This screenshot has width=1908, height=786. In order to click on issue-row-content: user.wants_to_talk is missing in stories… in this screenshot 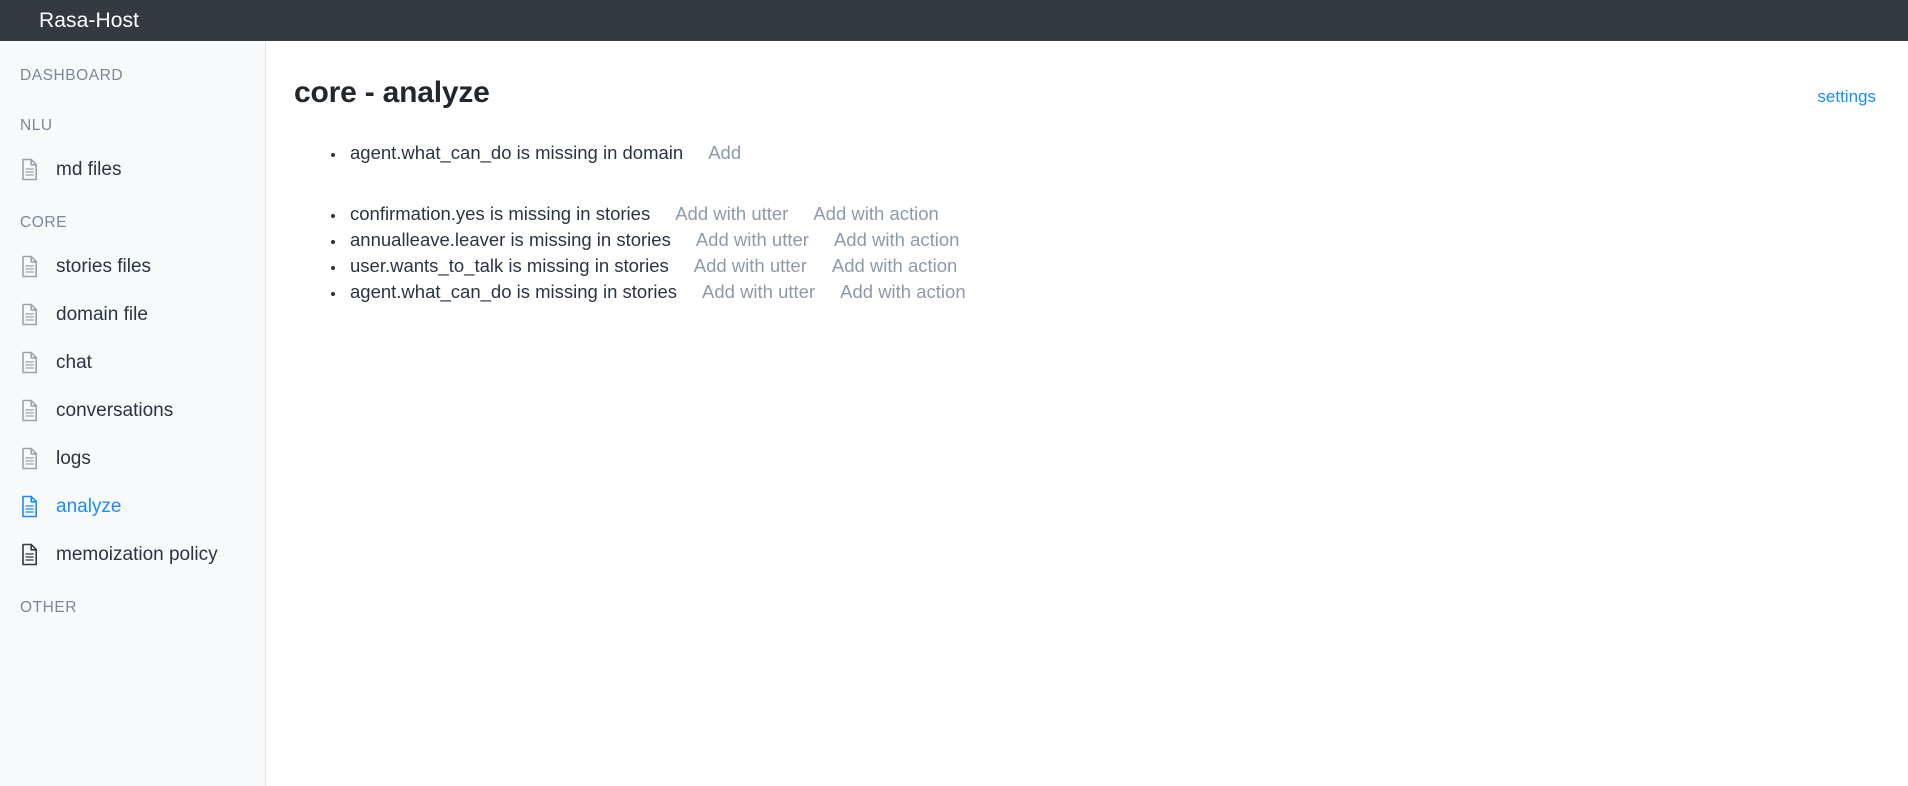, I will do `click(653, 265)`.